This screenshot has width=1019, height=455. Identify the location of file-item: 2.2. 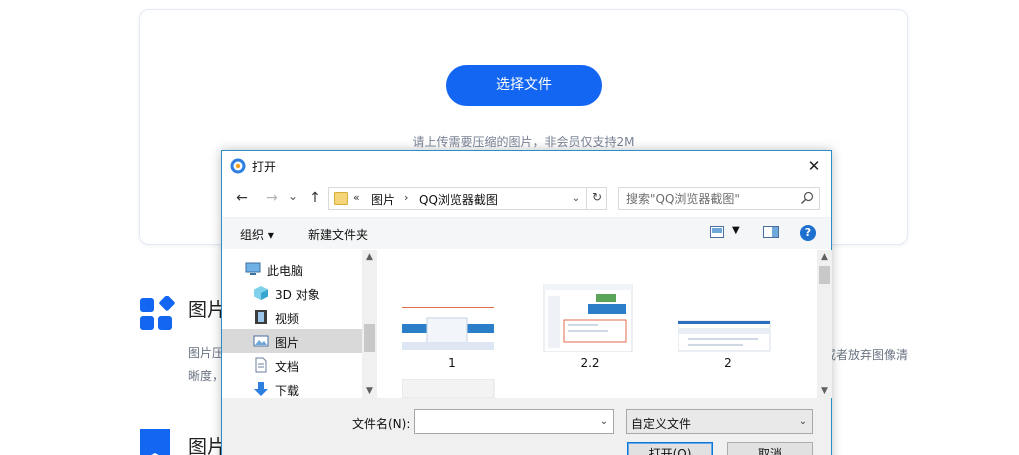
(590, 338).